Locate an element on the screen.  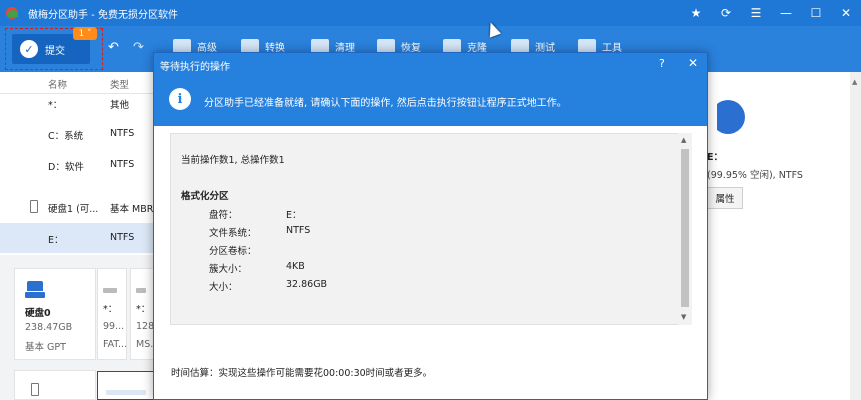
clone-icon is located at coordinates (452, 46).